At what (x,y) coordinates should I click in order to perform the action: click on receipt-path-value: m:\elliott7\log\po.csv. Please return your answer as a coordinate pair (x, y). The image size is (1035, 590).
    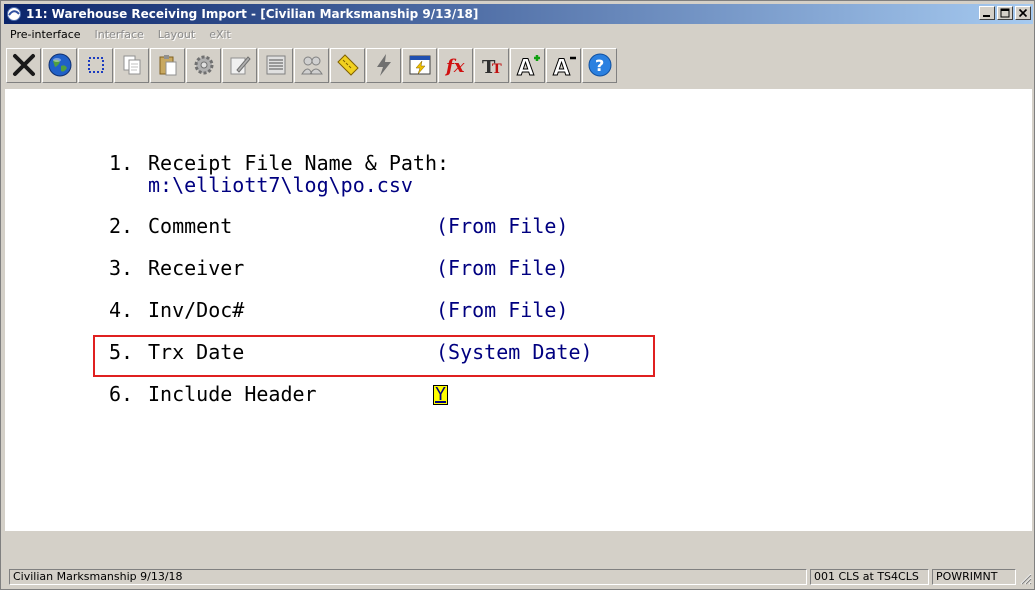
    Looking at the image, I should click on (280, 185).